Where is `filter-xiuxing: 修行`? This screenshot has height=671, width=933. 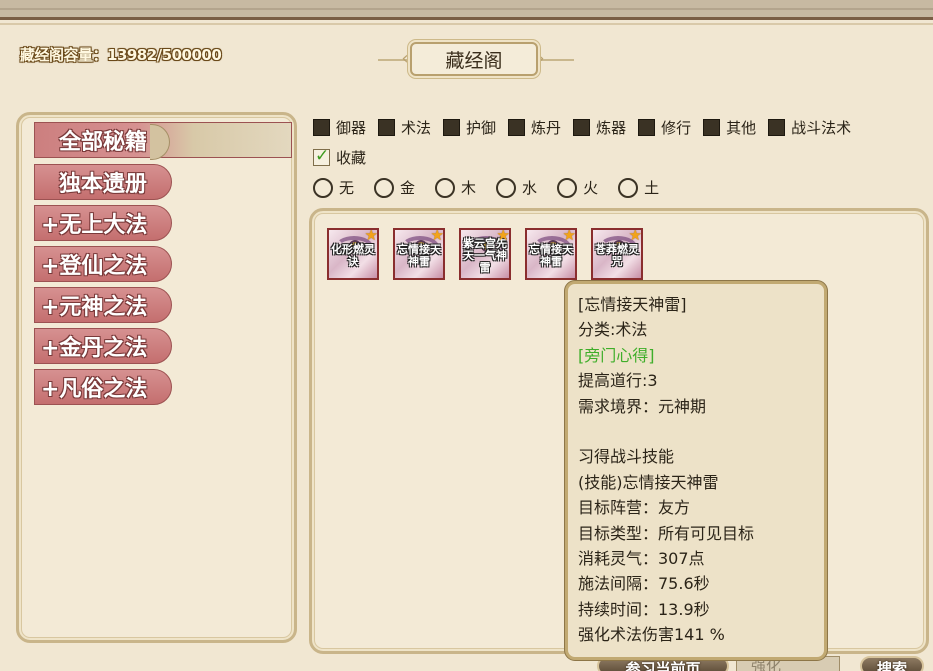
filter-xiuxing: 修行 is located at coordinates (664, 127).